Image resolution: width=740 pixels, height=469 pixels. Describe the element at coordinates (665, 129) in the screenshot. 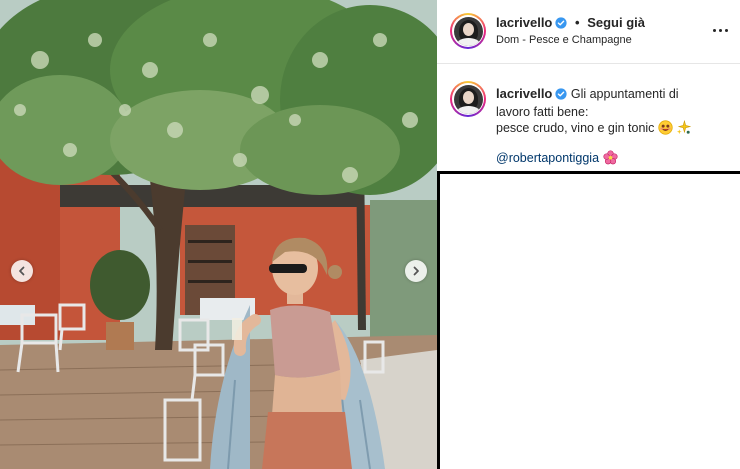

I see `smiling-face-icon` at that location.